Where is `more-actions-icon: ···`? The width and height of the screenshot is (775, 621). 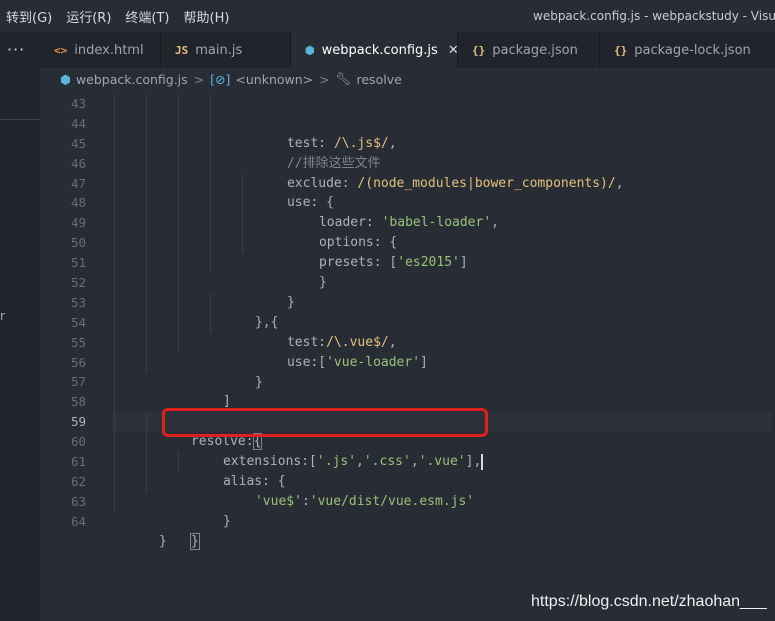 more-actions-icon: ··· is located at coordinates (16, 49).